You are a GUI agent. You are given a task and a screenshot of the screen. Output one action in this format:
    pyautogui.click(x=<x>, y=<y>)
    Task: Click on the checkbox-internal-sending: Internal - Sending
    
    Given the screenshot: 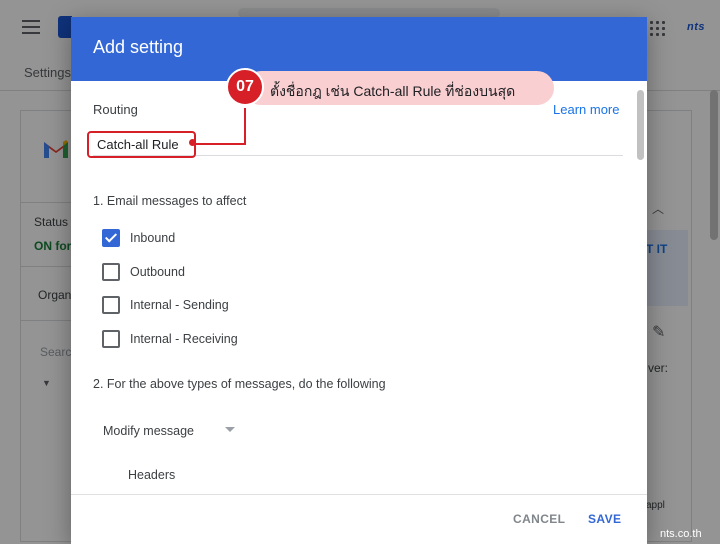 What is the action you would take?
    pyautogui.click(x=165, y=305)
    